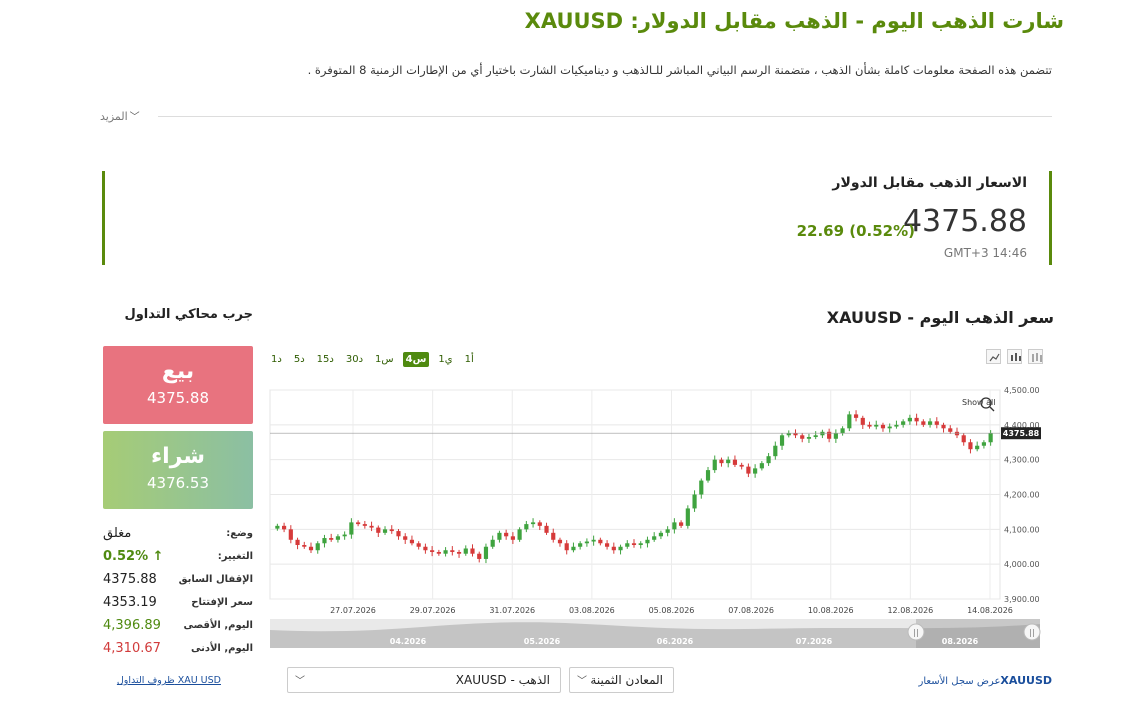 The height and width of the screenshot is (711, 1140). What do you see at coordinates (1021, 433) in the screenshot?
I see `current-price-label: 4375.88` at bounding box center [1021, 433].